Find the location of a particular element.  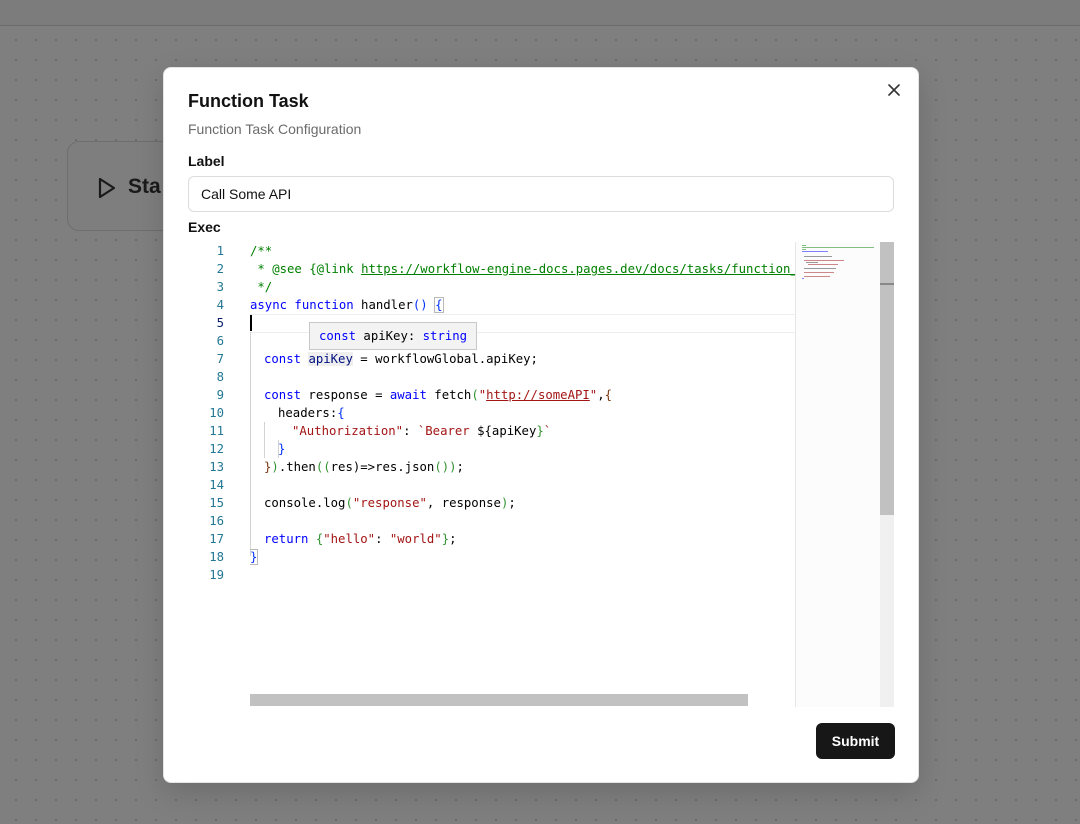

code-line: }).then((res)=>res.json()); is located at coordinates (364, 467).